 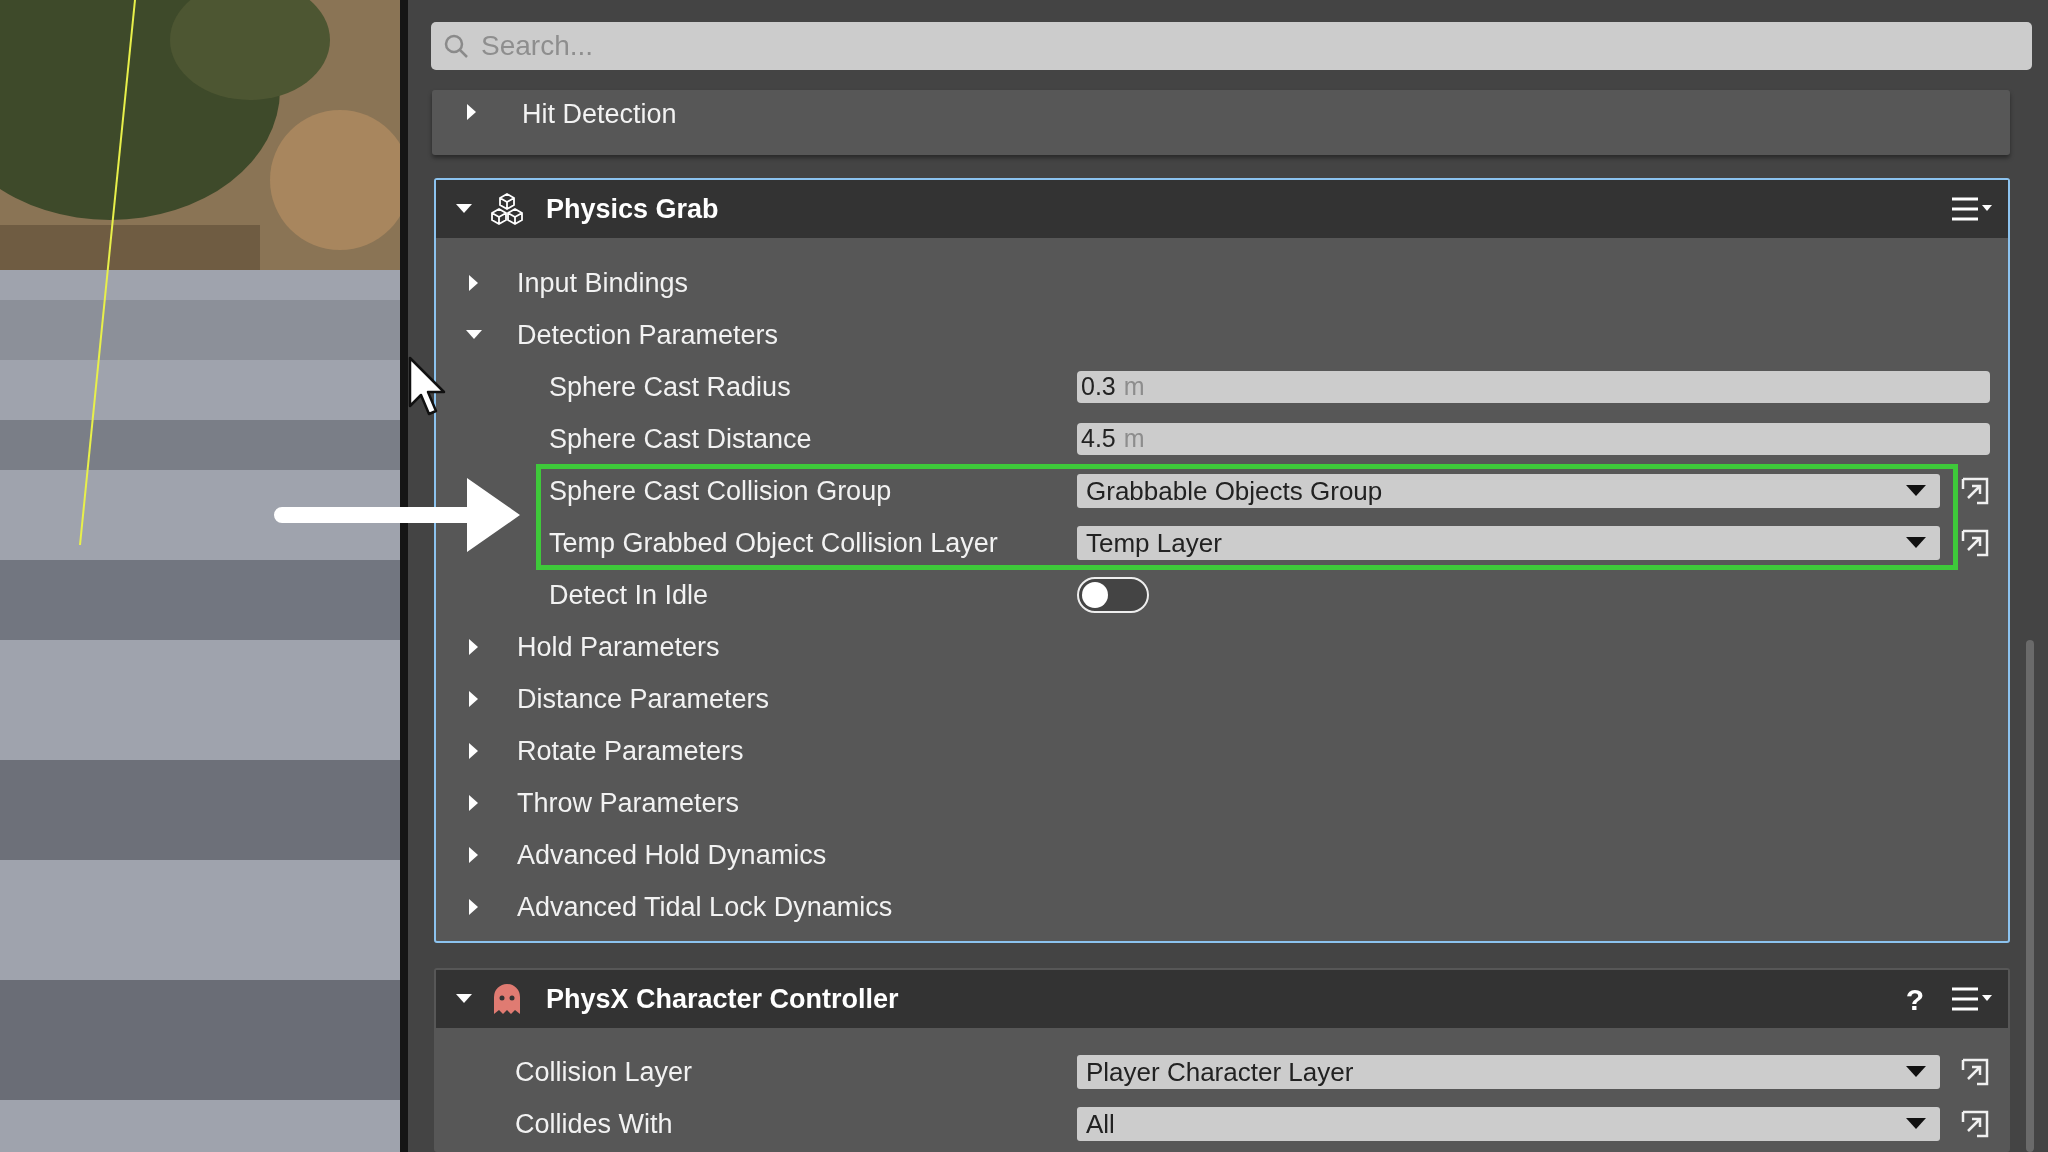 What do you see at coordinates (456, 46) in the screenshot?
I see `search-icon` at bounding box center [456, 46].